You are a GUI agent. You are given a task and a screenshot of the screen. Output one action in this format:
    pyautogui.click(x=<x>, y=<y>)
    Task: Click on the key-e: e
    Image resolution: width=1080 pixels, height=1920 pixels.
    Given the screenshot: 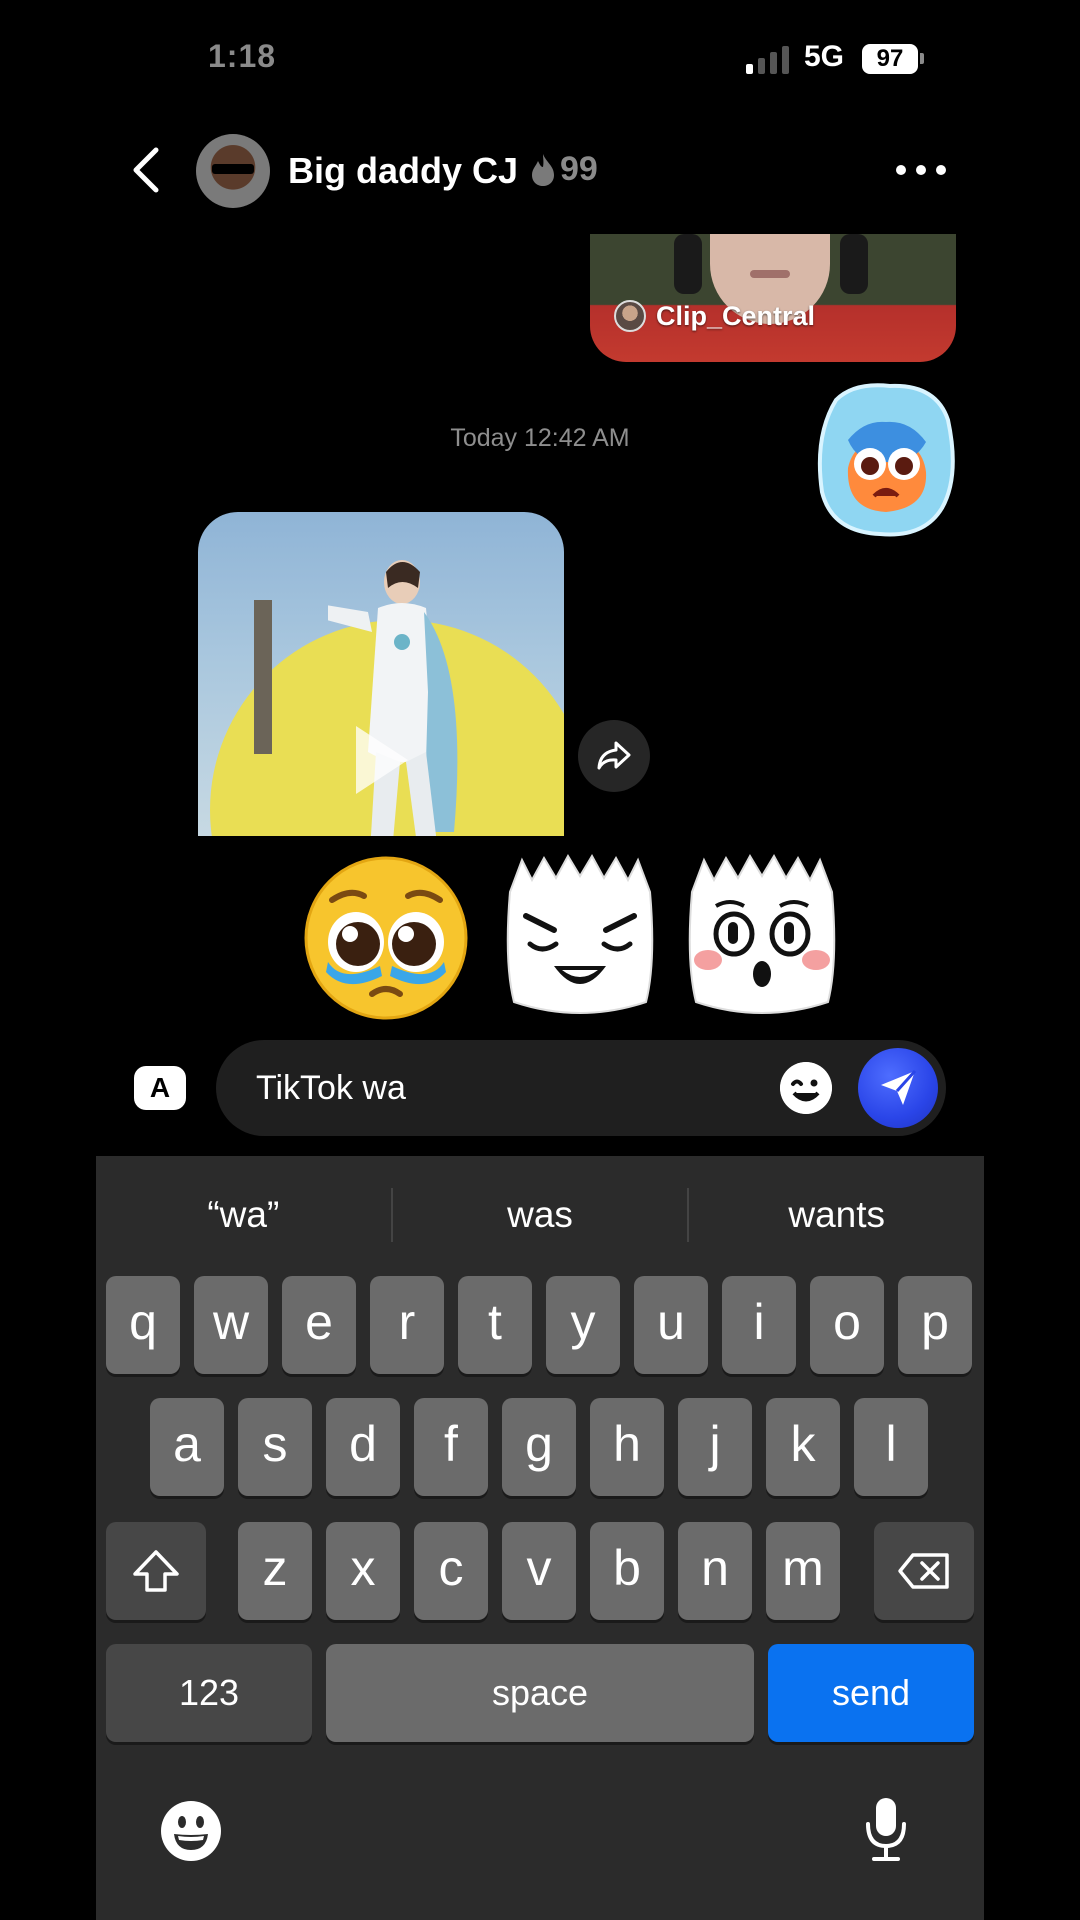 What is the action you would take?
    pyautogui.click(x=319, y=1325)
    